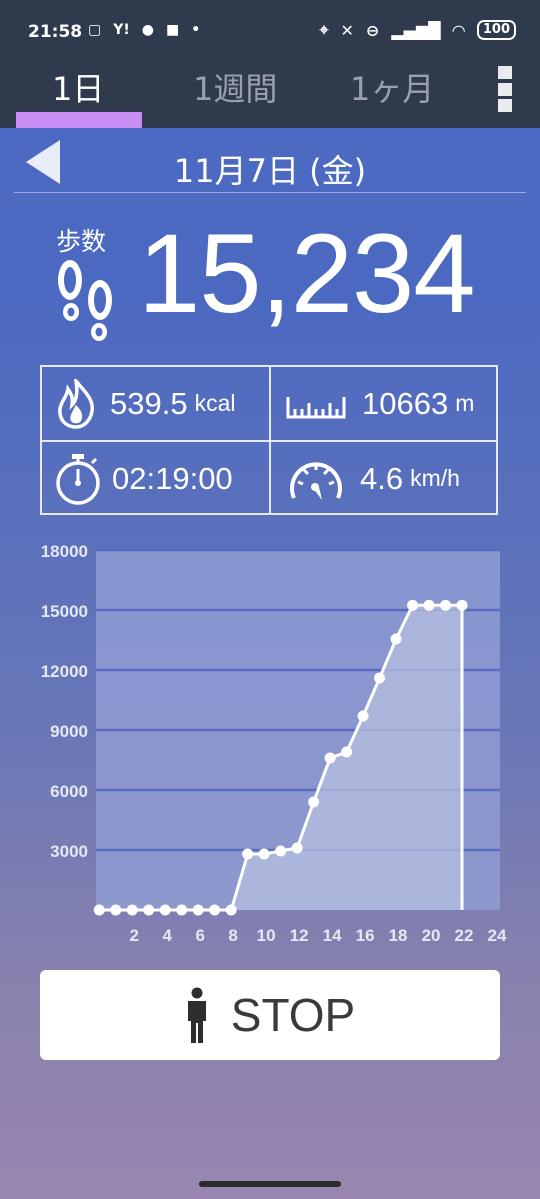 The width and height of the screenshot is (540, 1199). I want to click on distance-unit: m, so click(465, 403).